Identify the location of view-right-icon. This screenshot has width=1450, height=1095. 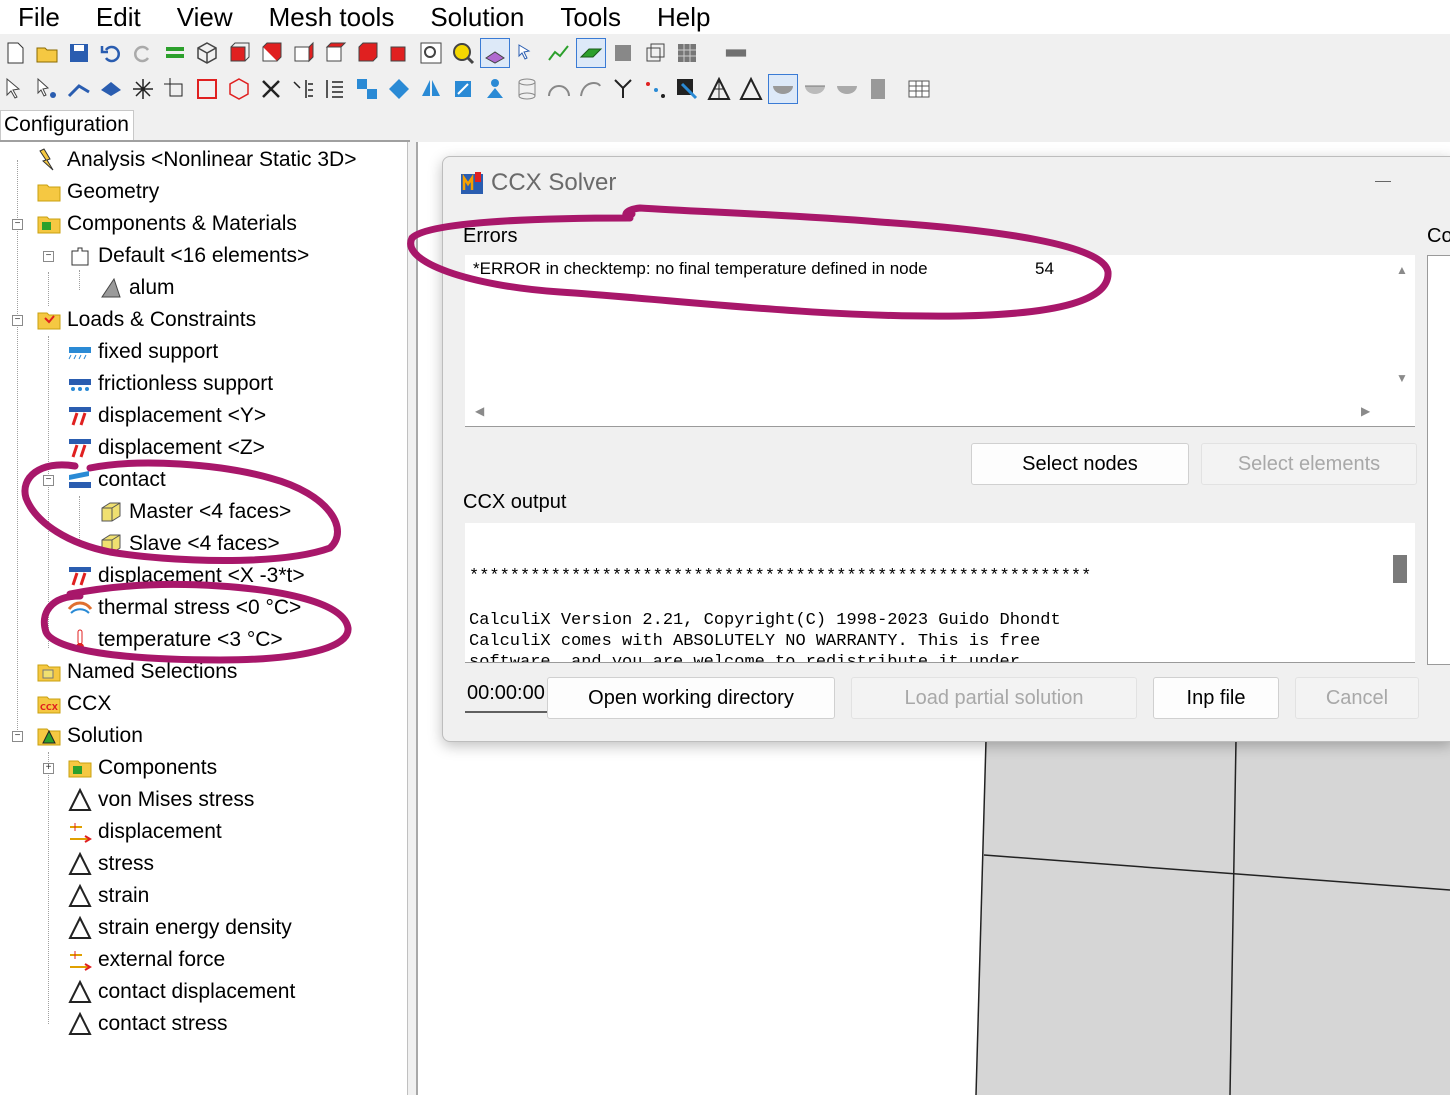
(335, 53).